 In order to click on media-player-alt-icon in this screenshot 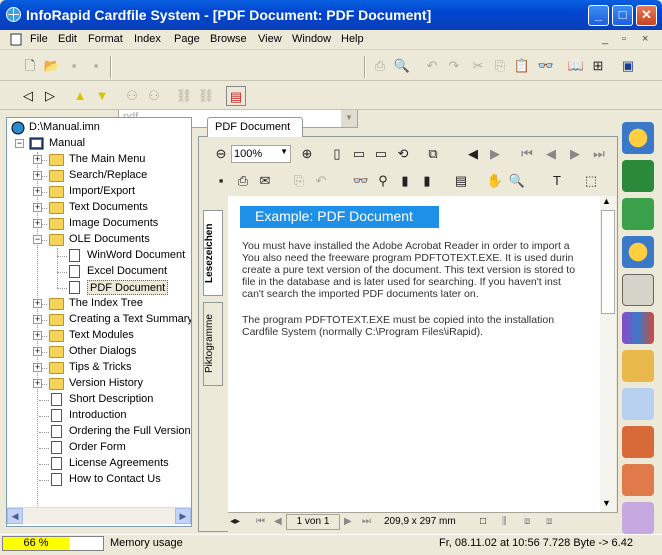, I will do `click(638, 252)`.